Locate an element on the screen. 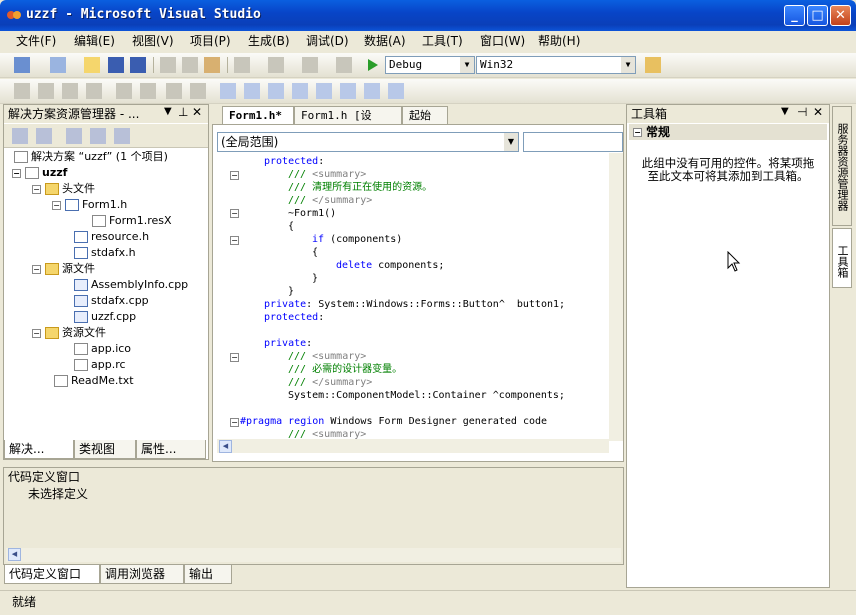 The image size is (856, 615). code-line: delete components; is located at coordinates (342, 265).